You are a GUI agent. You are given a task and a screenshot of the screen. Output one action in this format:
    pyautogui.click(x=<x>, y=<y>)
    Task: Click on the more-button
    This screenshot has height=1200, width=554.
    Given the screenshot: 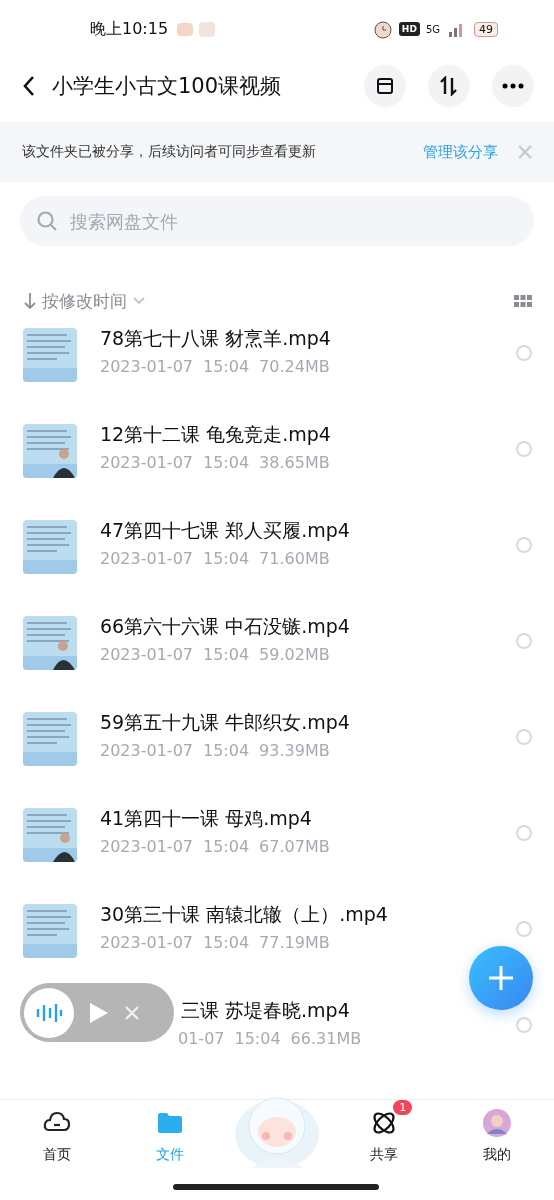 What is the action you would take?
    pyautogui.click(x=513, y=86)
    